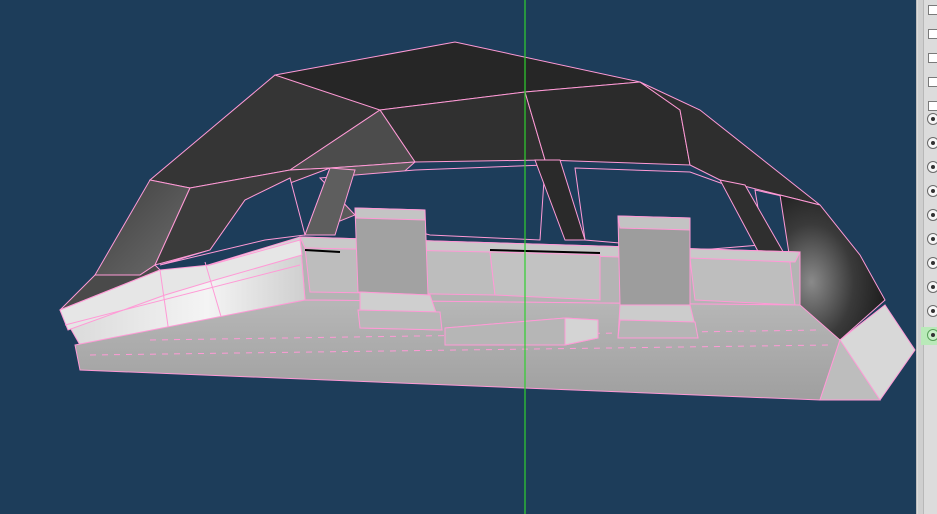 The height and width of the screenshot is (514, 937). What do you see at coordinates (921, 257) in the screenshot?
I see `panel-splitter` at bounding box center [921, 257].